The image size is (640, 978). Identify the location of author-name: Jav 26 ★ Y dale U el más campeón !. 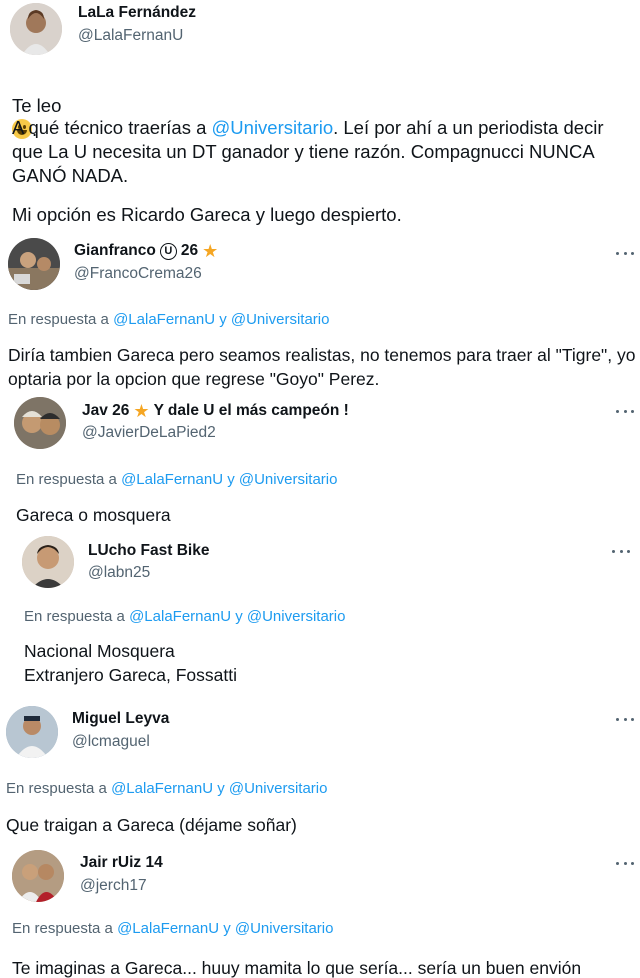
(215, 411).